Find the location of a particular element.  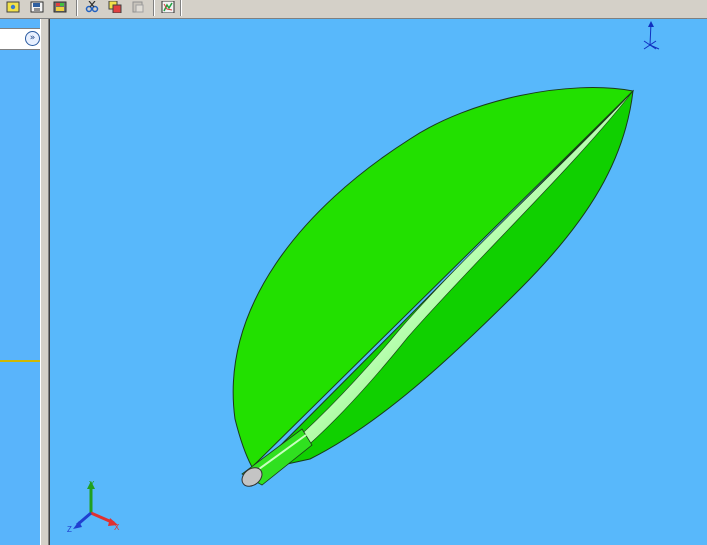

display-style-icon is located at coordinates (60, 7).